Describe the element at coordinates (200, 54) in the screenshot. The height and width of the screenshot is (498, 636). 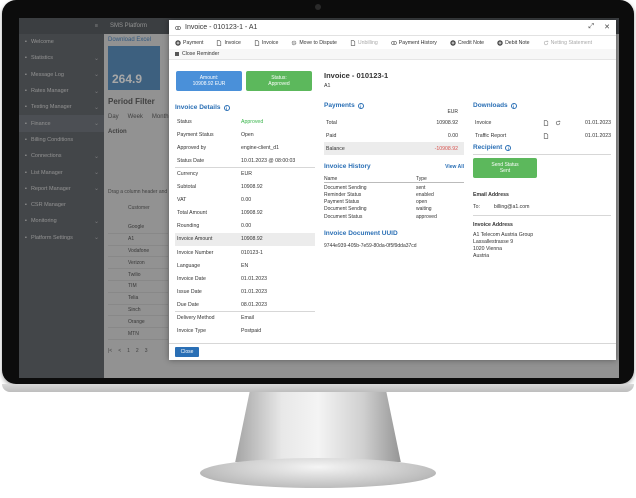
I see `close-reminder-button: Close Reminder` at that location.